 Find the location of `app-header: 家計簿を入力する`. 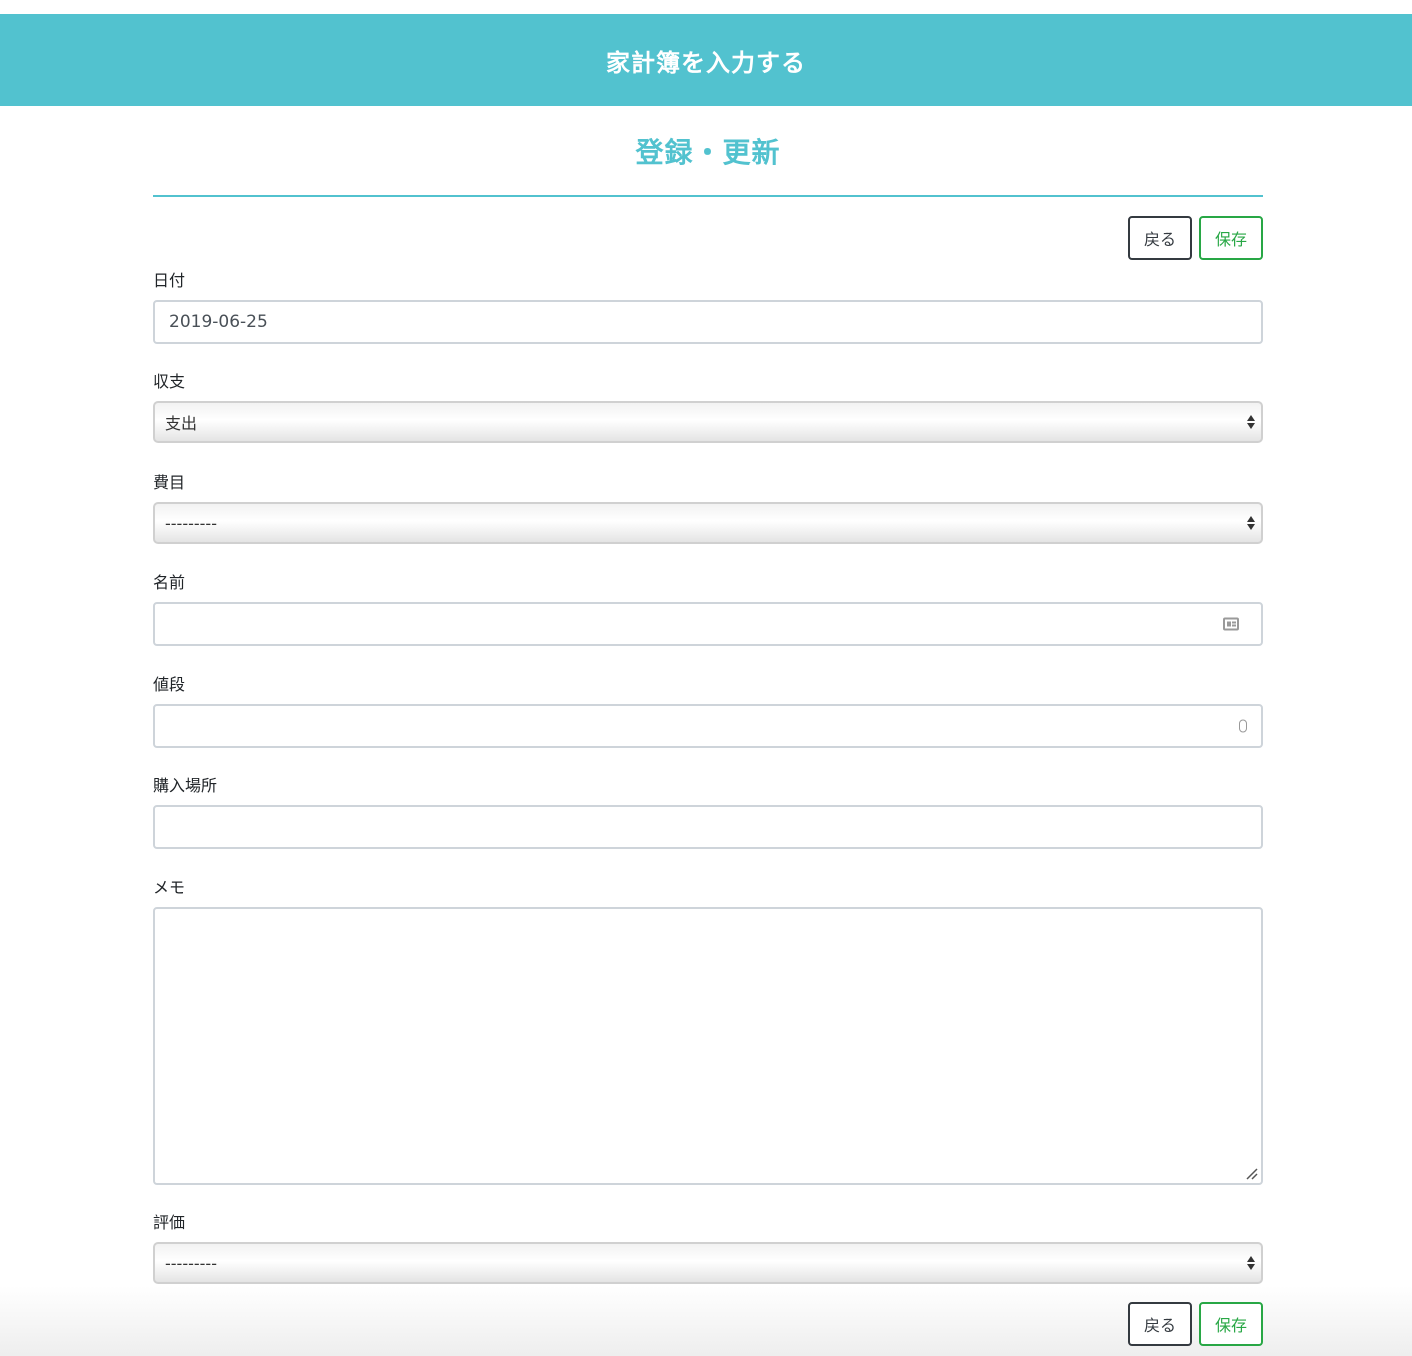

app-header: 家計簿を入力する is located at coordinates (706, 60).